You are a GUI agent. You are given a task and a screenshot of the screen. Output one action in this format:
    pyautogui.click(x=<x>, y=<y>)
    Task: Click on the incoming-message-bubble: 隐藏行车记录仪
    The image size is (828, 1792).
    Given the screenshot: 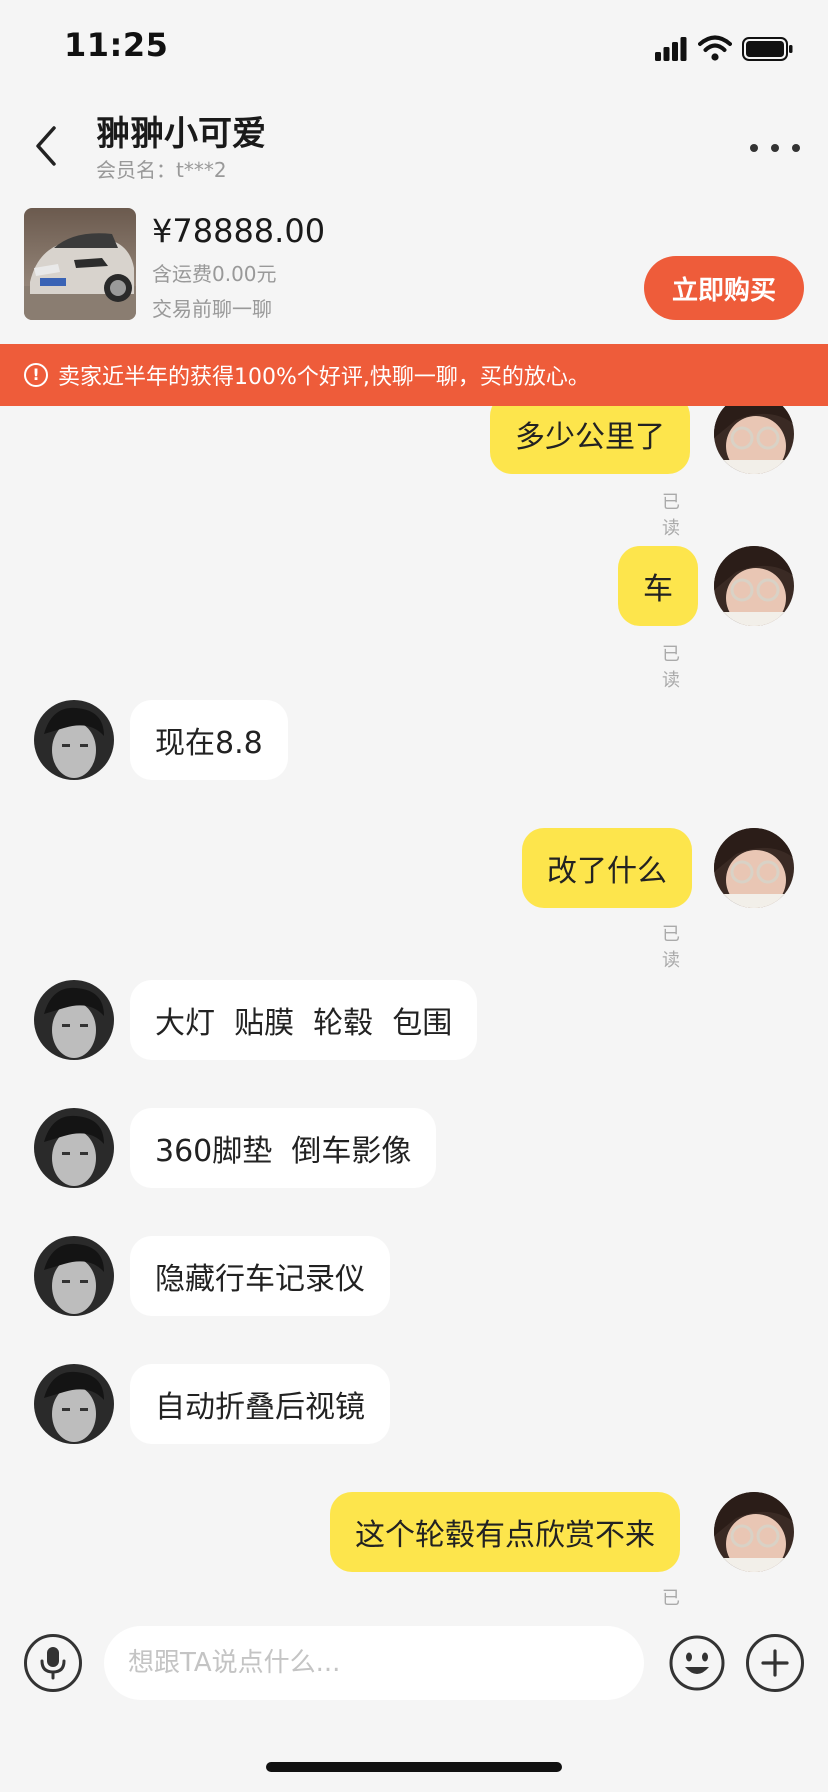 What is the action you would take?
    pyautogui.click(x=260, y=1276)
    